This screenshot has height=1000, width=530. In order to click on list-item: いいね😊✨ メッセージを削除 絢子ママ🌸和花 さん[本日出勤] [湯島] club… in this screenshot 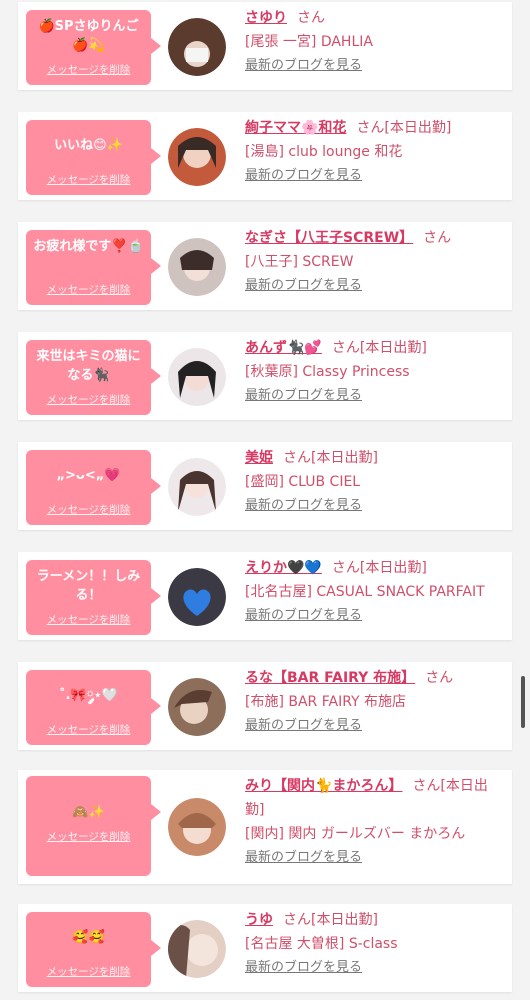, I will do `click(265, 156)`.